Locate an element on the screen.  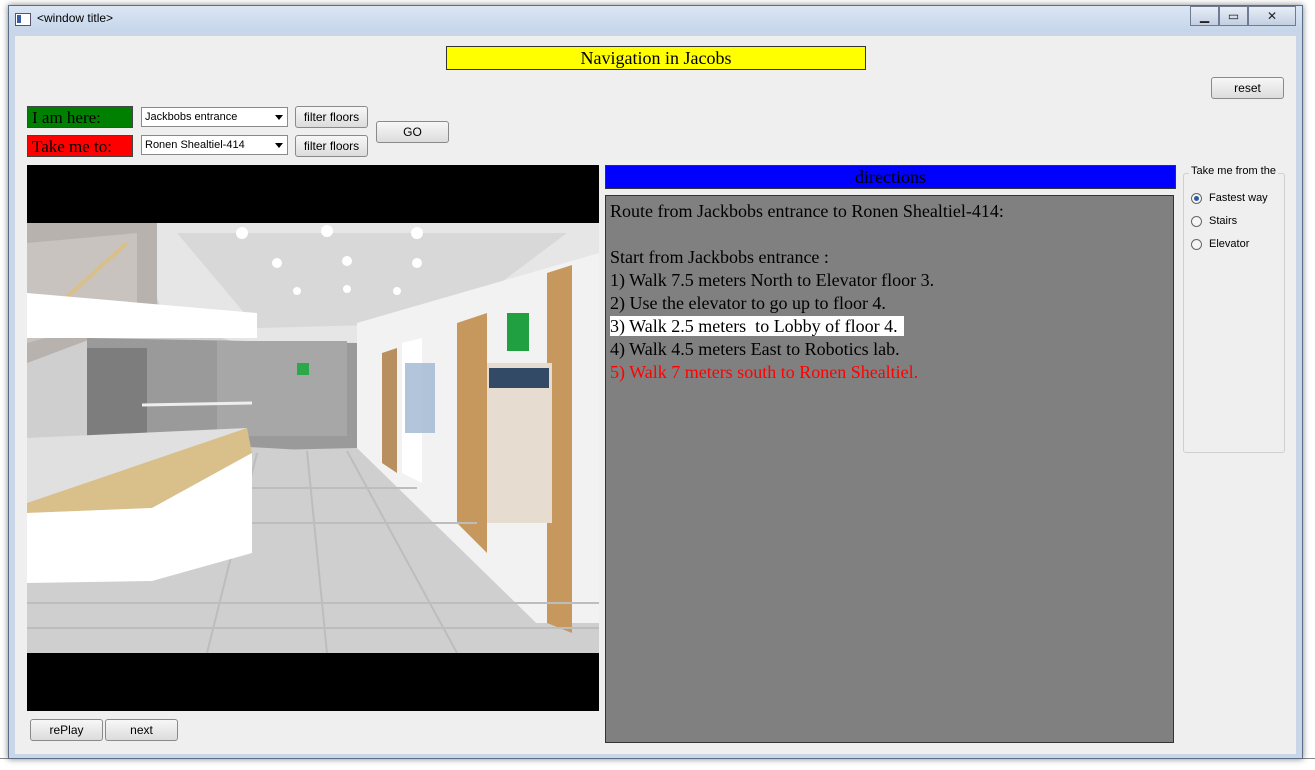
directions-step: 2) Use the elevator to go up to floor 4. is located at coordinates (748, 303).